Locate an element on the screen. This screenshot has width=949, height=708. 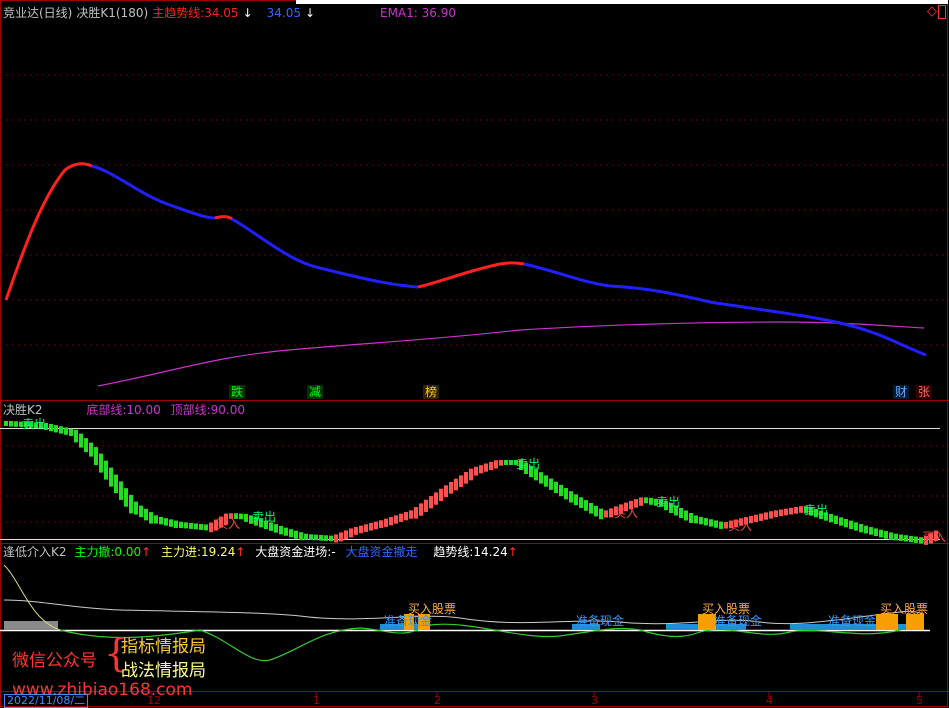
watermark-wechat: 微信公众号 is located at coordinates (54, 661).